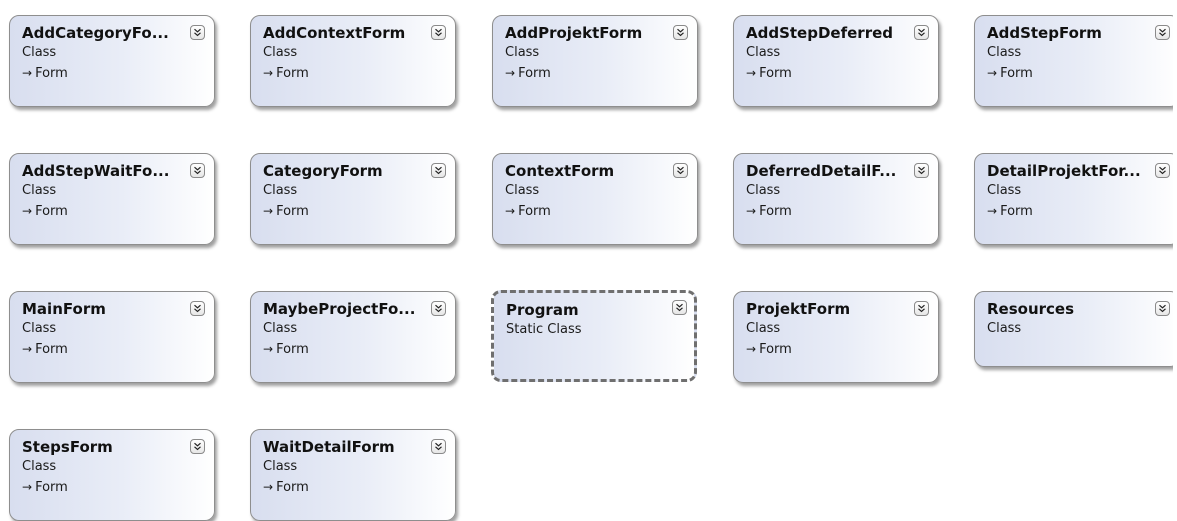 This screenshot has height=521, width=1177. What do you see at coordinates (1075, 199) in the screenshot?
I see `class-shape: DetailProjektFor... Class → Form` at bounding box center [1075, 199].